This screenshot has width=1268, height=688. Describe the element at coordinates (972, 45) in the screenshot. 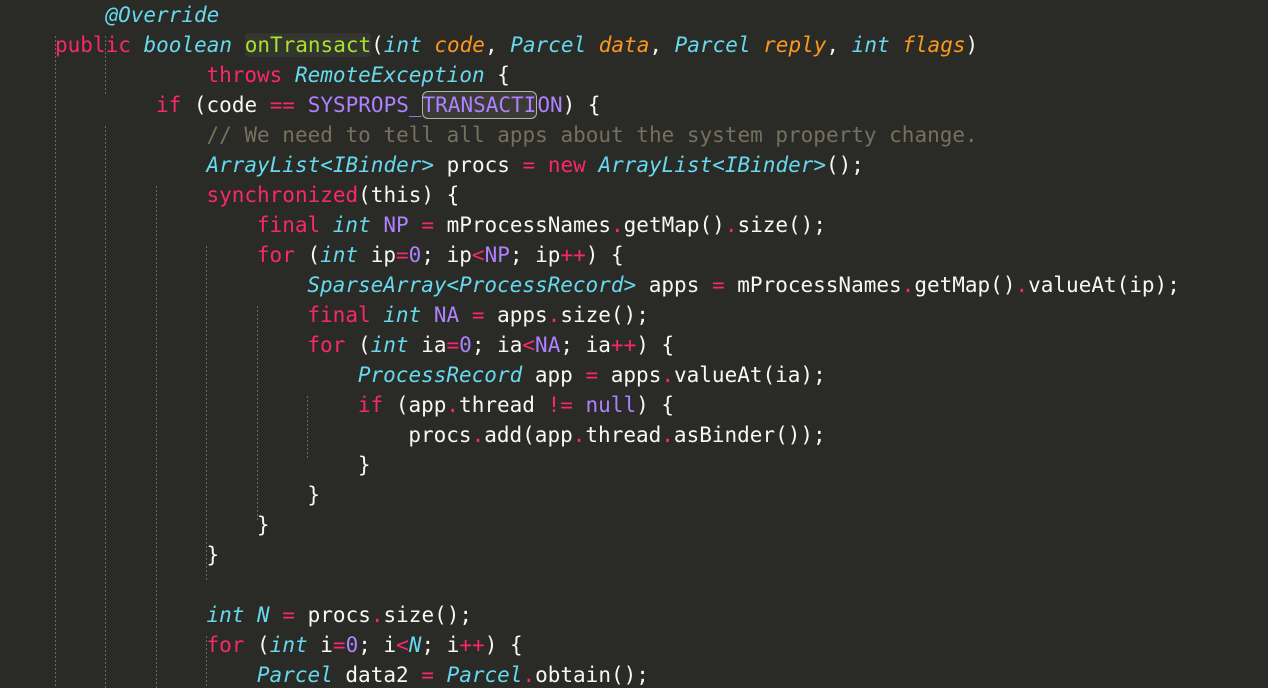

I see `code-token: )` at that location.